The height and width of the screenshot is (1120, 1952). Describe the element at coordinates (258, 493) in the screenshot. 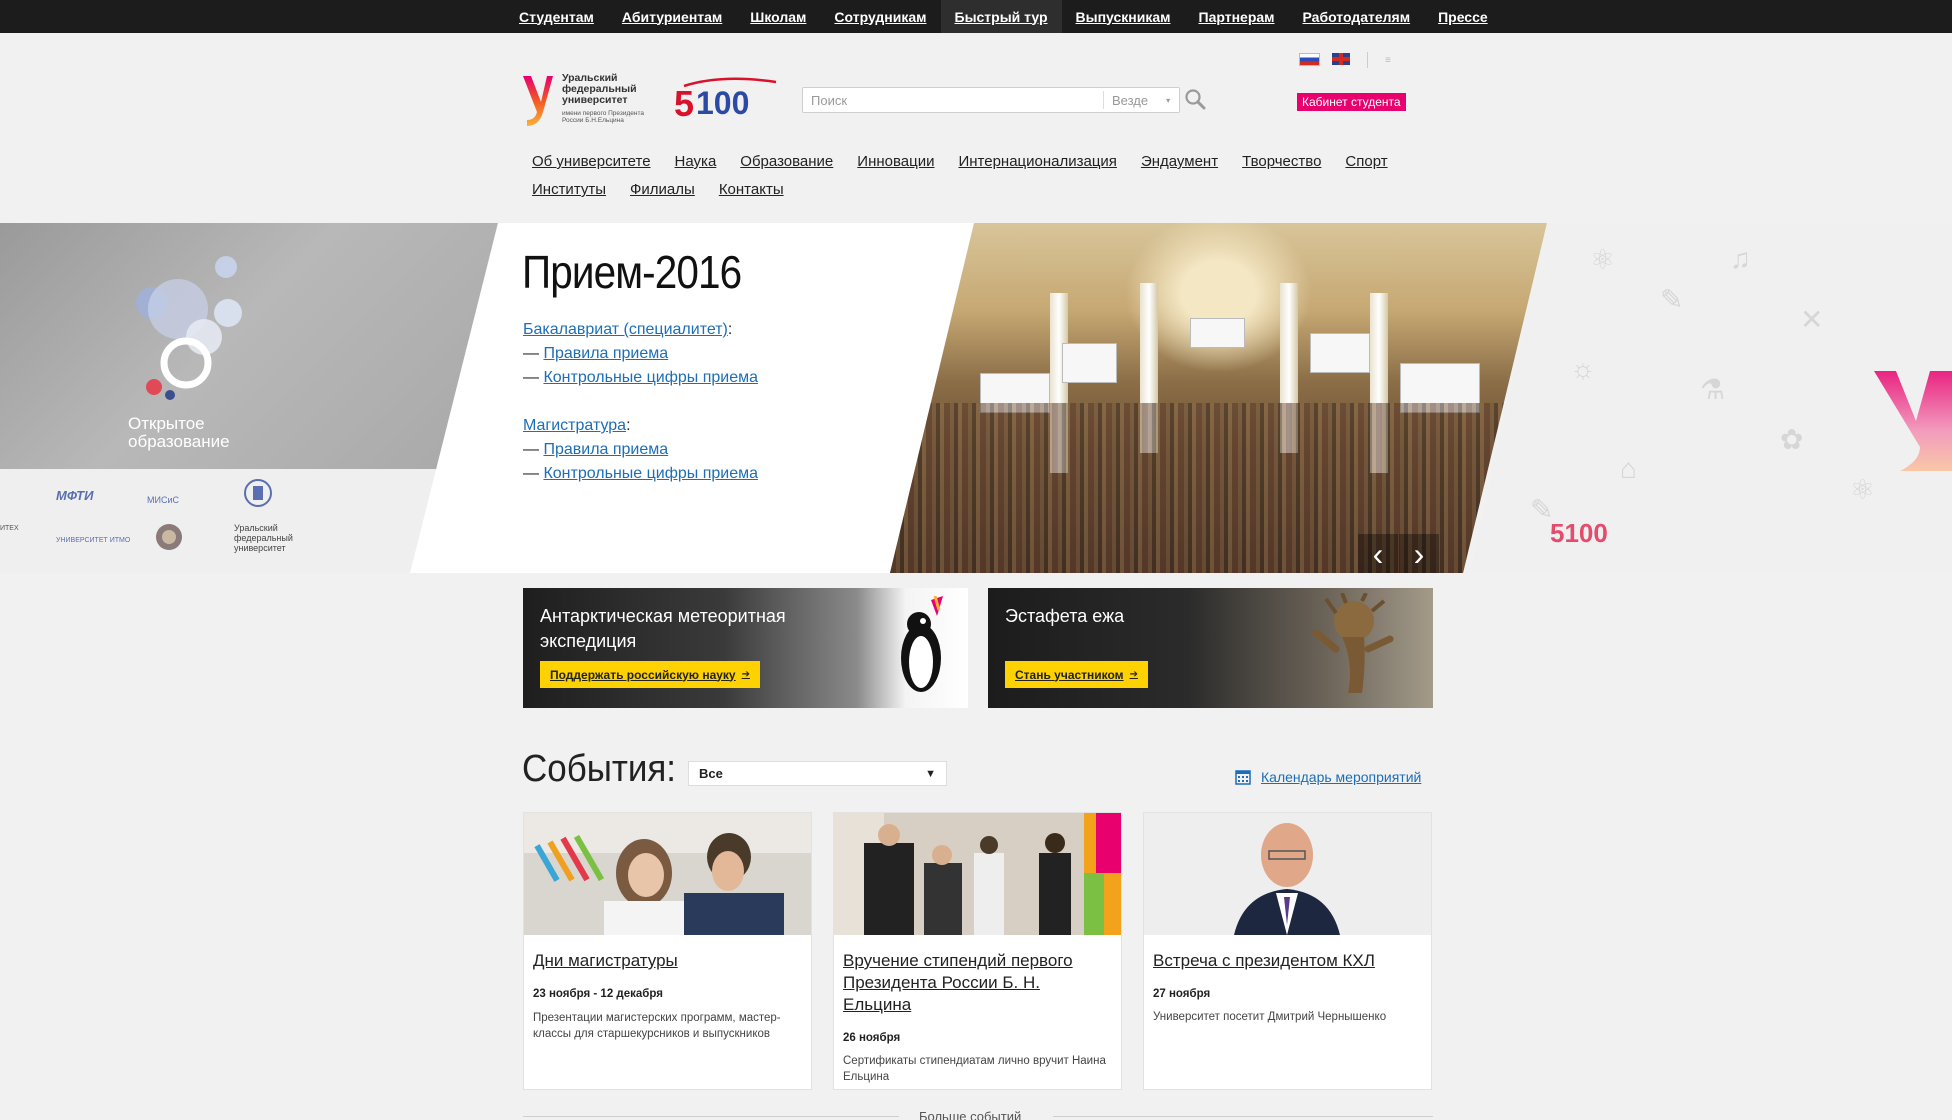

I see `hse-emblem-icon` at that location.